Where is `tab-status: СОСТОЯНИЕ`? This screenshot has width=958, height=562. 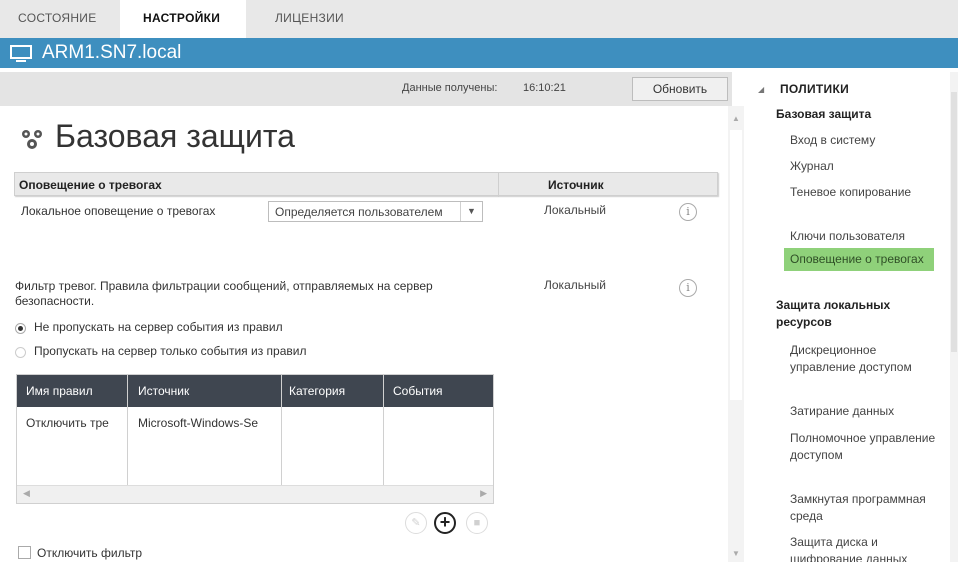 tab-status: СОСТОЯНИЕ is located at coordinates (57, 18).